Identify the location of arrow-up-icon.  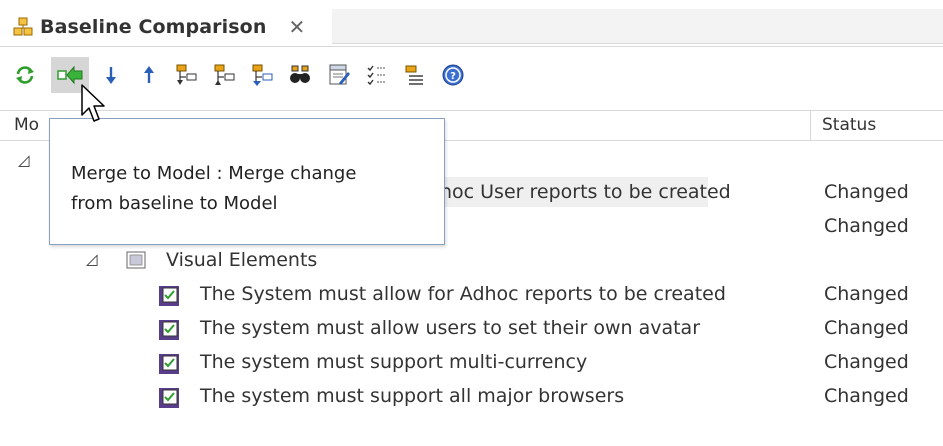
(149, 74).